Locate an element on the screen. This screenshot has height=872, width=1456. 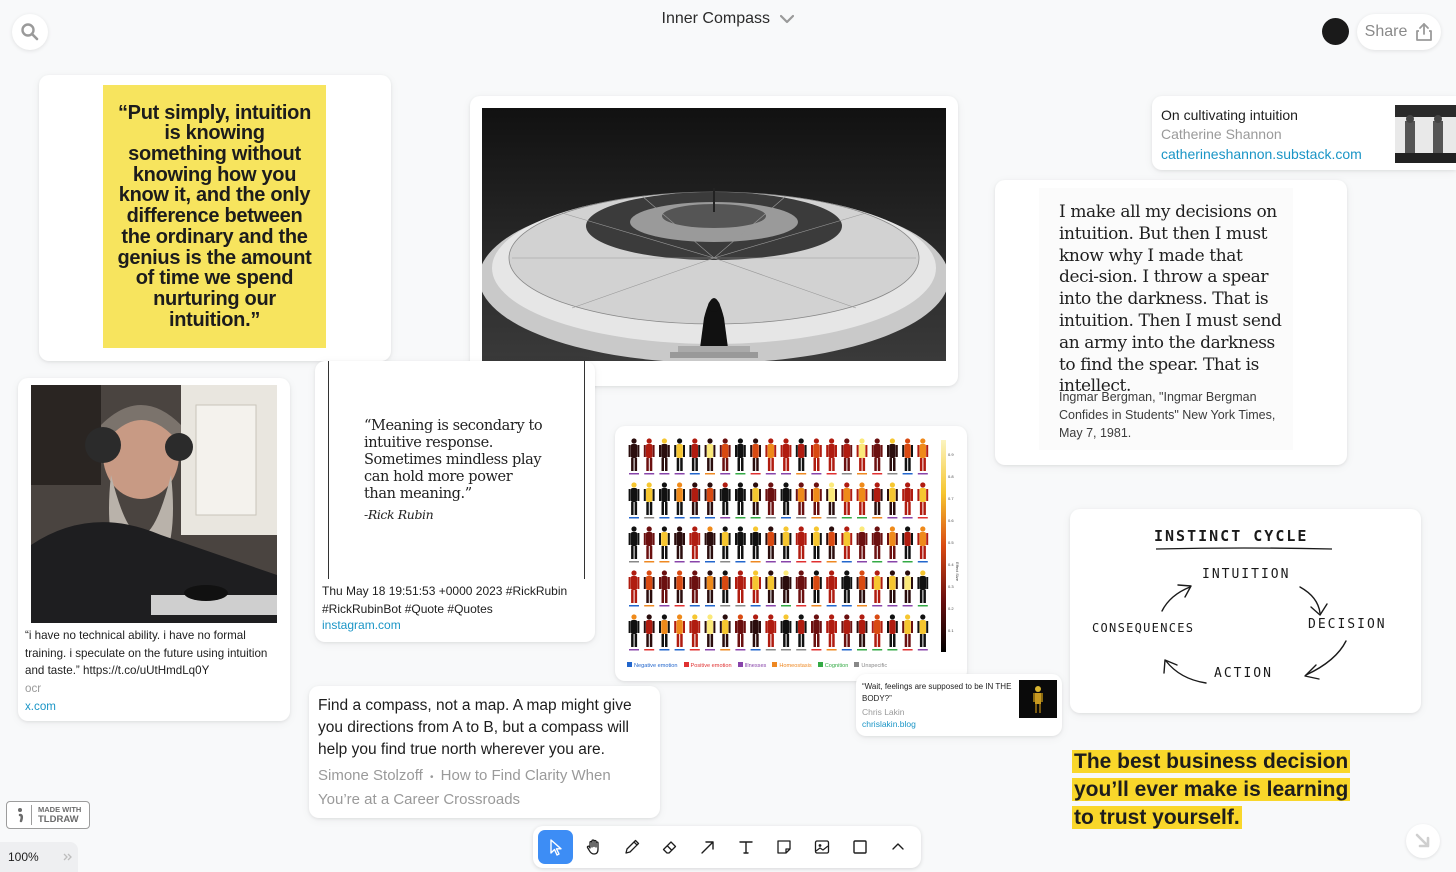
made-with-tldraw-badge: MADE WITH TLDRAW is located at coordinates (48, 815).